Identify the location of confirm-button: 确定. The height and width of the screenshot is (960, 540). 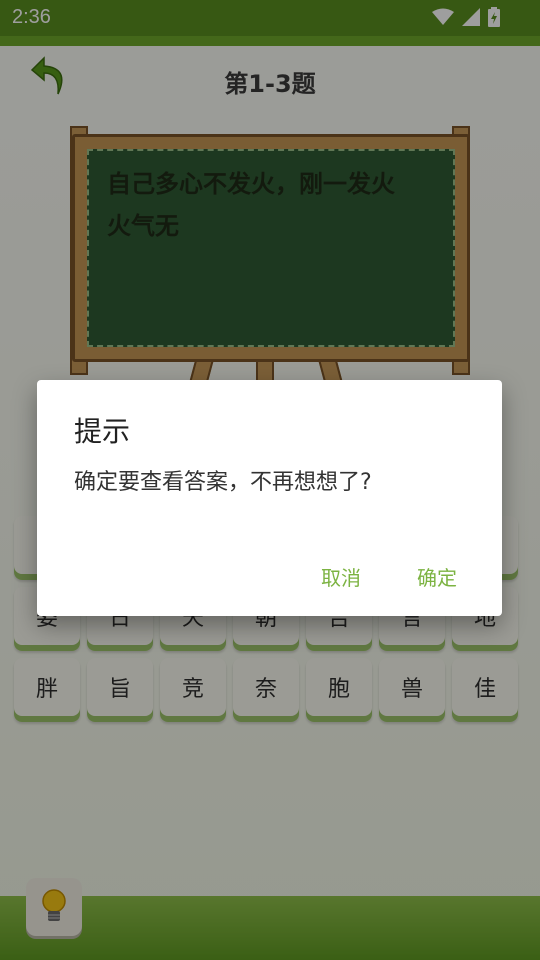
(437, 576).